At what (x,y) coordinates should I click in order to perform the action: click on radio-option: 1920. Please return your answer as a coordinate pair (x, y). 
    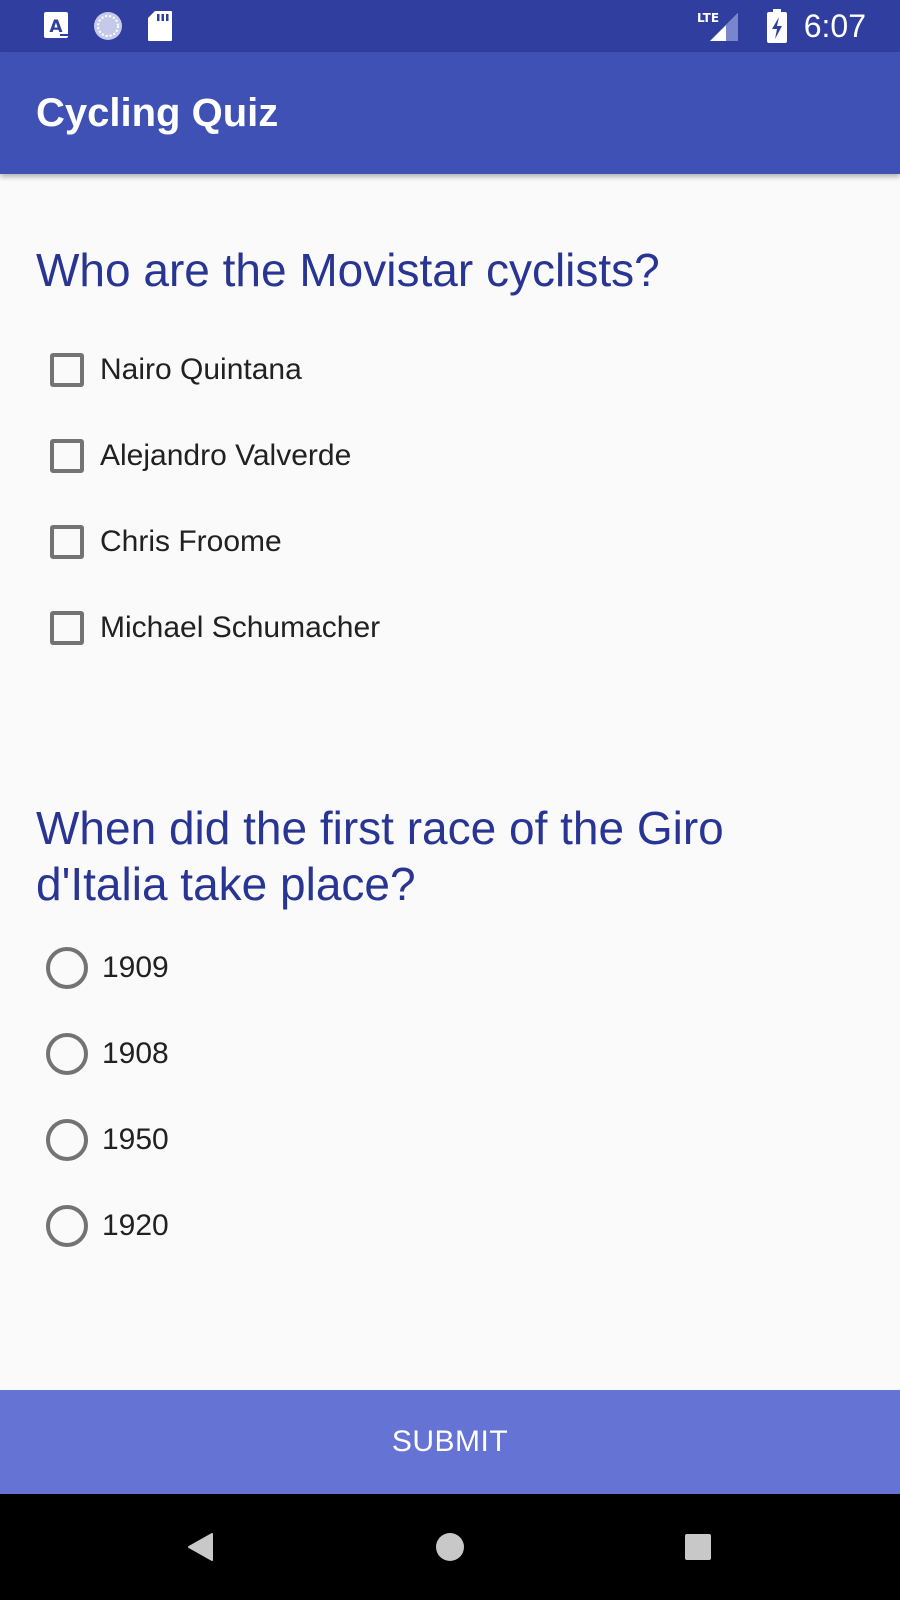
    Looking at the image, I should click on (107, 1226).